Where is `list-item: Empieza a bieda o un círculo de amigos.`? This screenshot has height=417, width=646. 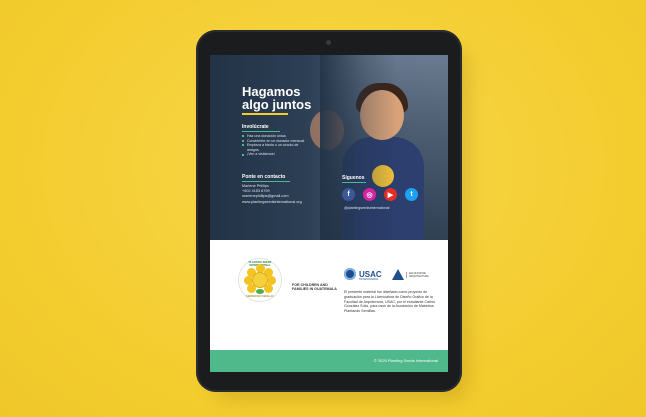
list-item: Empieza a bieda o un círculo de amigos. is located at coordinates (274, 147).